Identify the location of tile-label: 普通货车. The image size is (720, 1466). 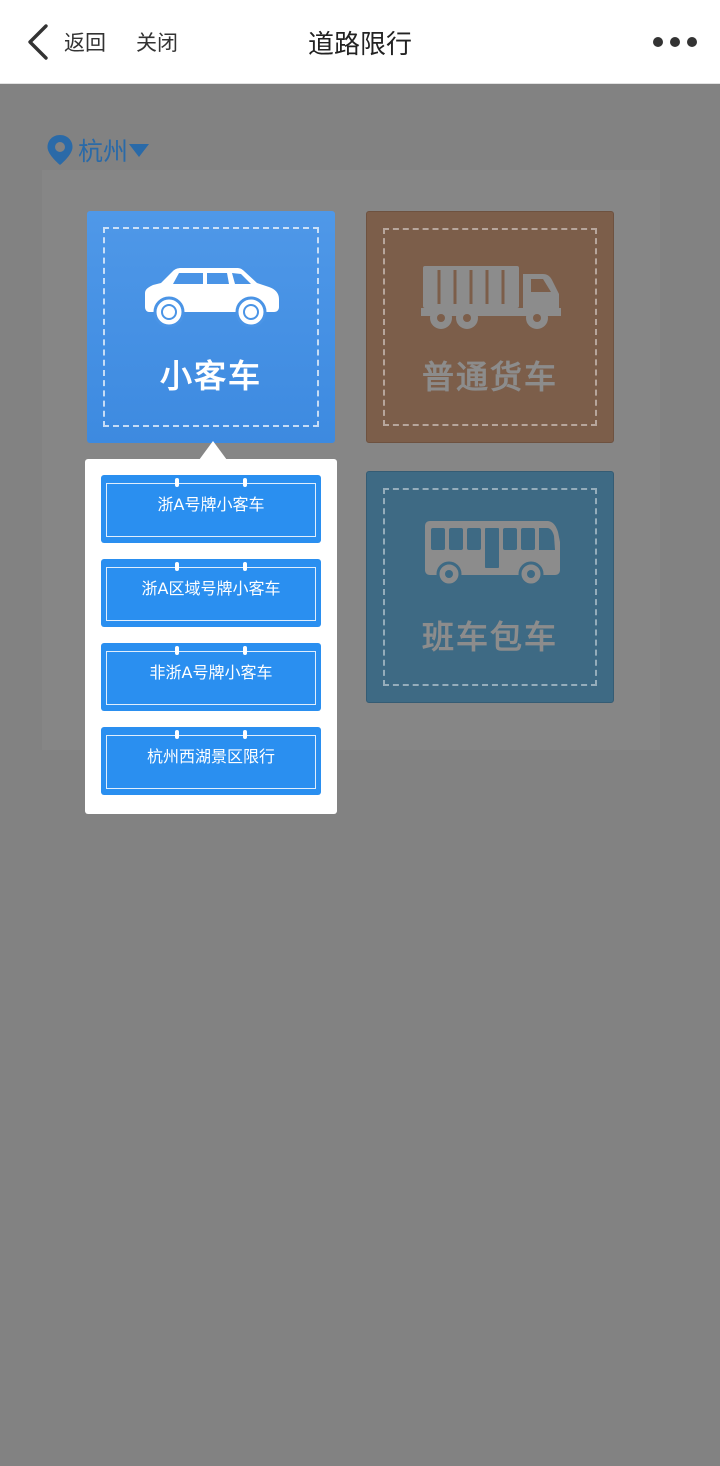
(489, 377).